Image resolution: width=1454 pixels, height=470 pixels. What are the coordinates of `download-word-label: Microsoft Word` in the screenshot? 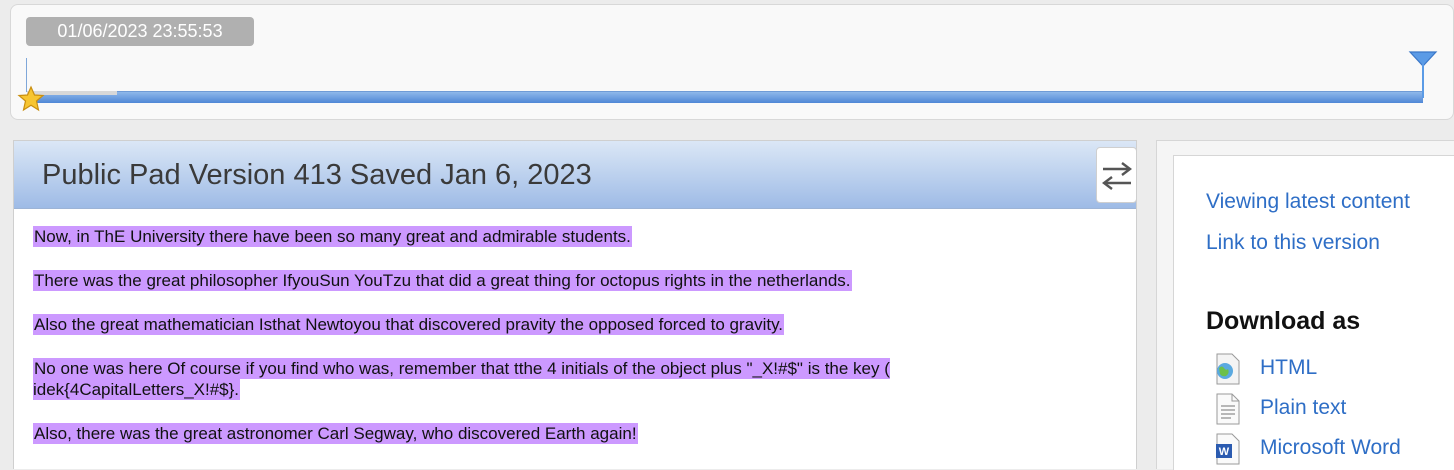 It's located at (1330, 447).